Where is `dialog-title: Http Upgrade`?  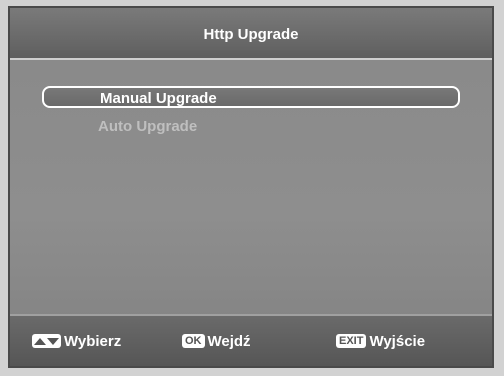 dialog-title: Http Upgrade is located at coordinates (251, 34).